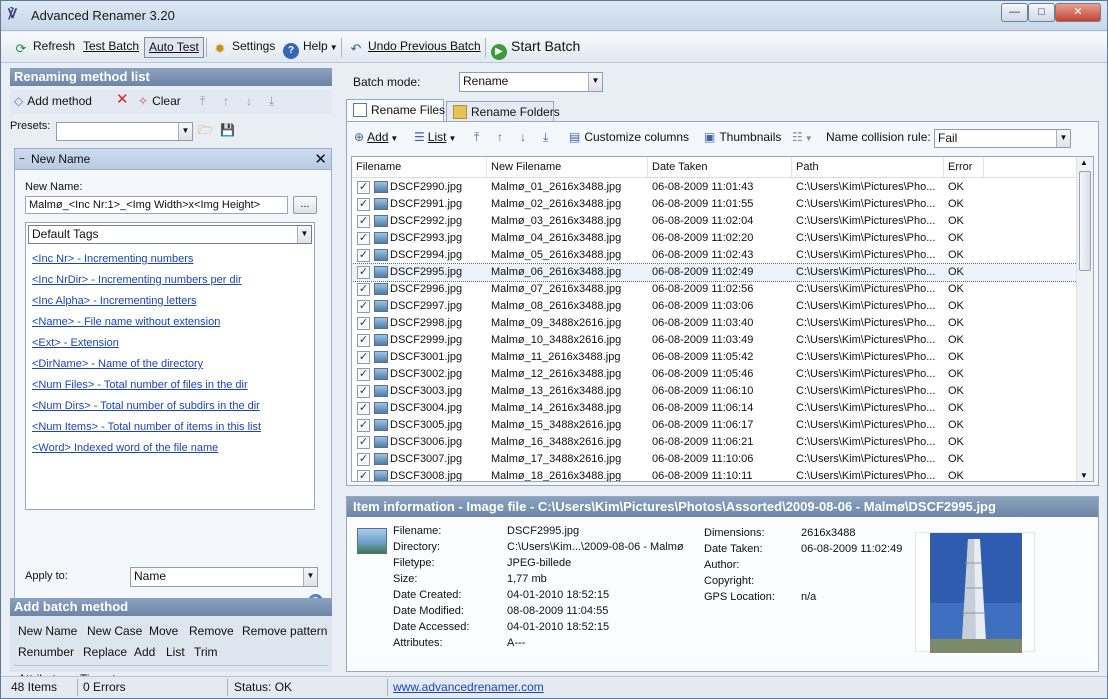 The height and width of the screenshot is (699, 1108). Describe the element at coordinates (503, 111) in the screenshot. I see `tab-rename-folders: Rename Folders` at that location.